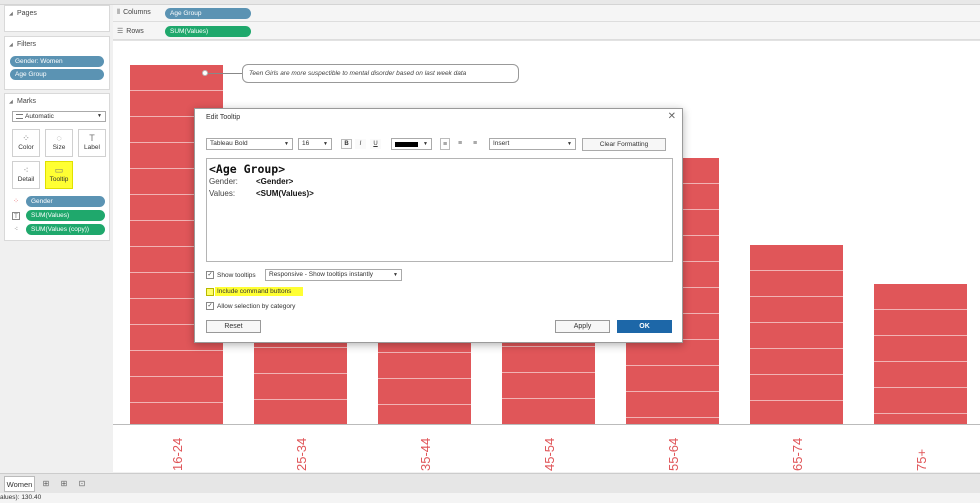  Describe the element at coordinates (59, 170) in the screenshot. I see `tooltip-icon: ▭` at that location.